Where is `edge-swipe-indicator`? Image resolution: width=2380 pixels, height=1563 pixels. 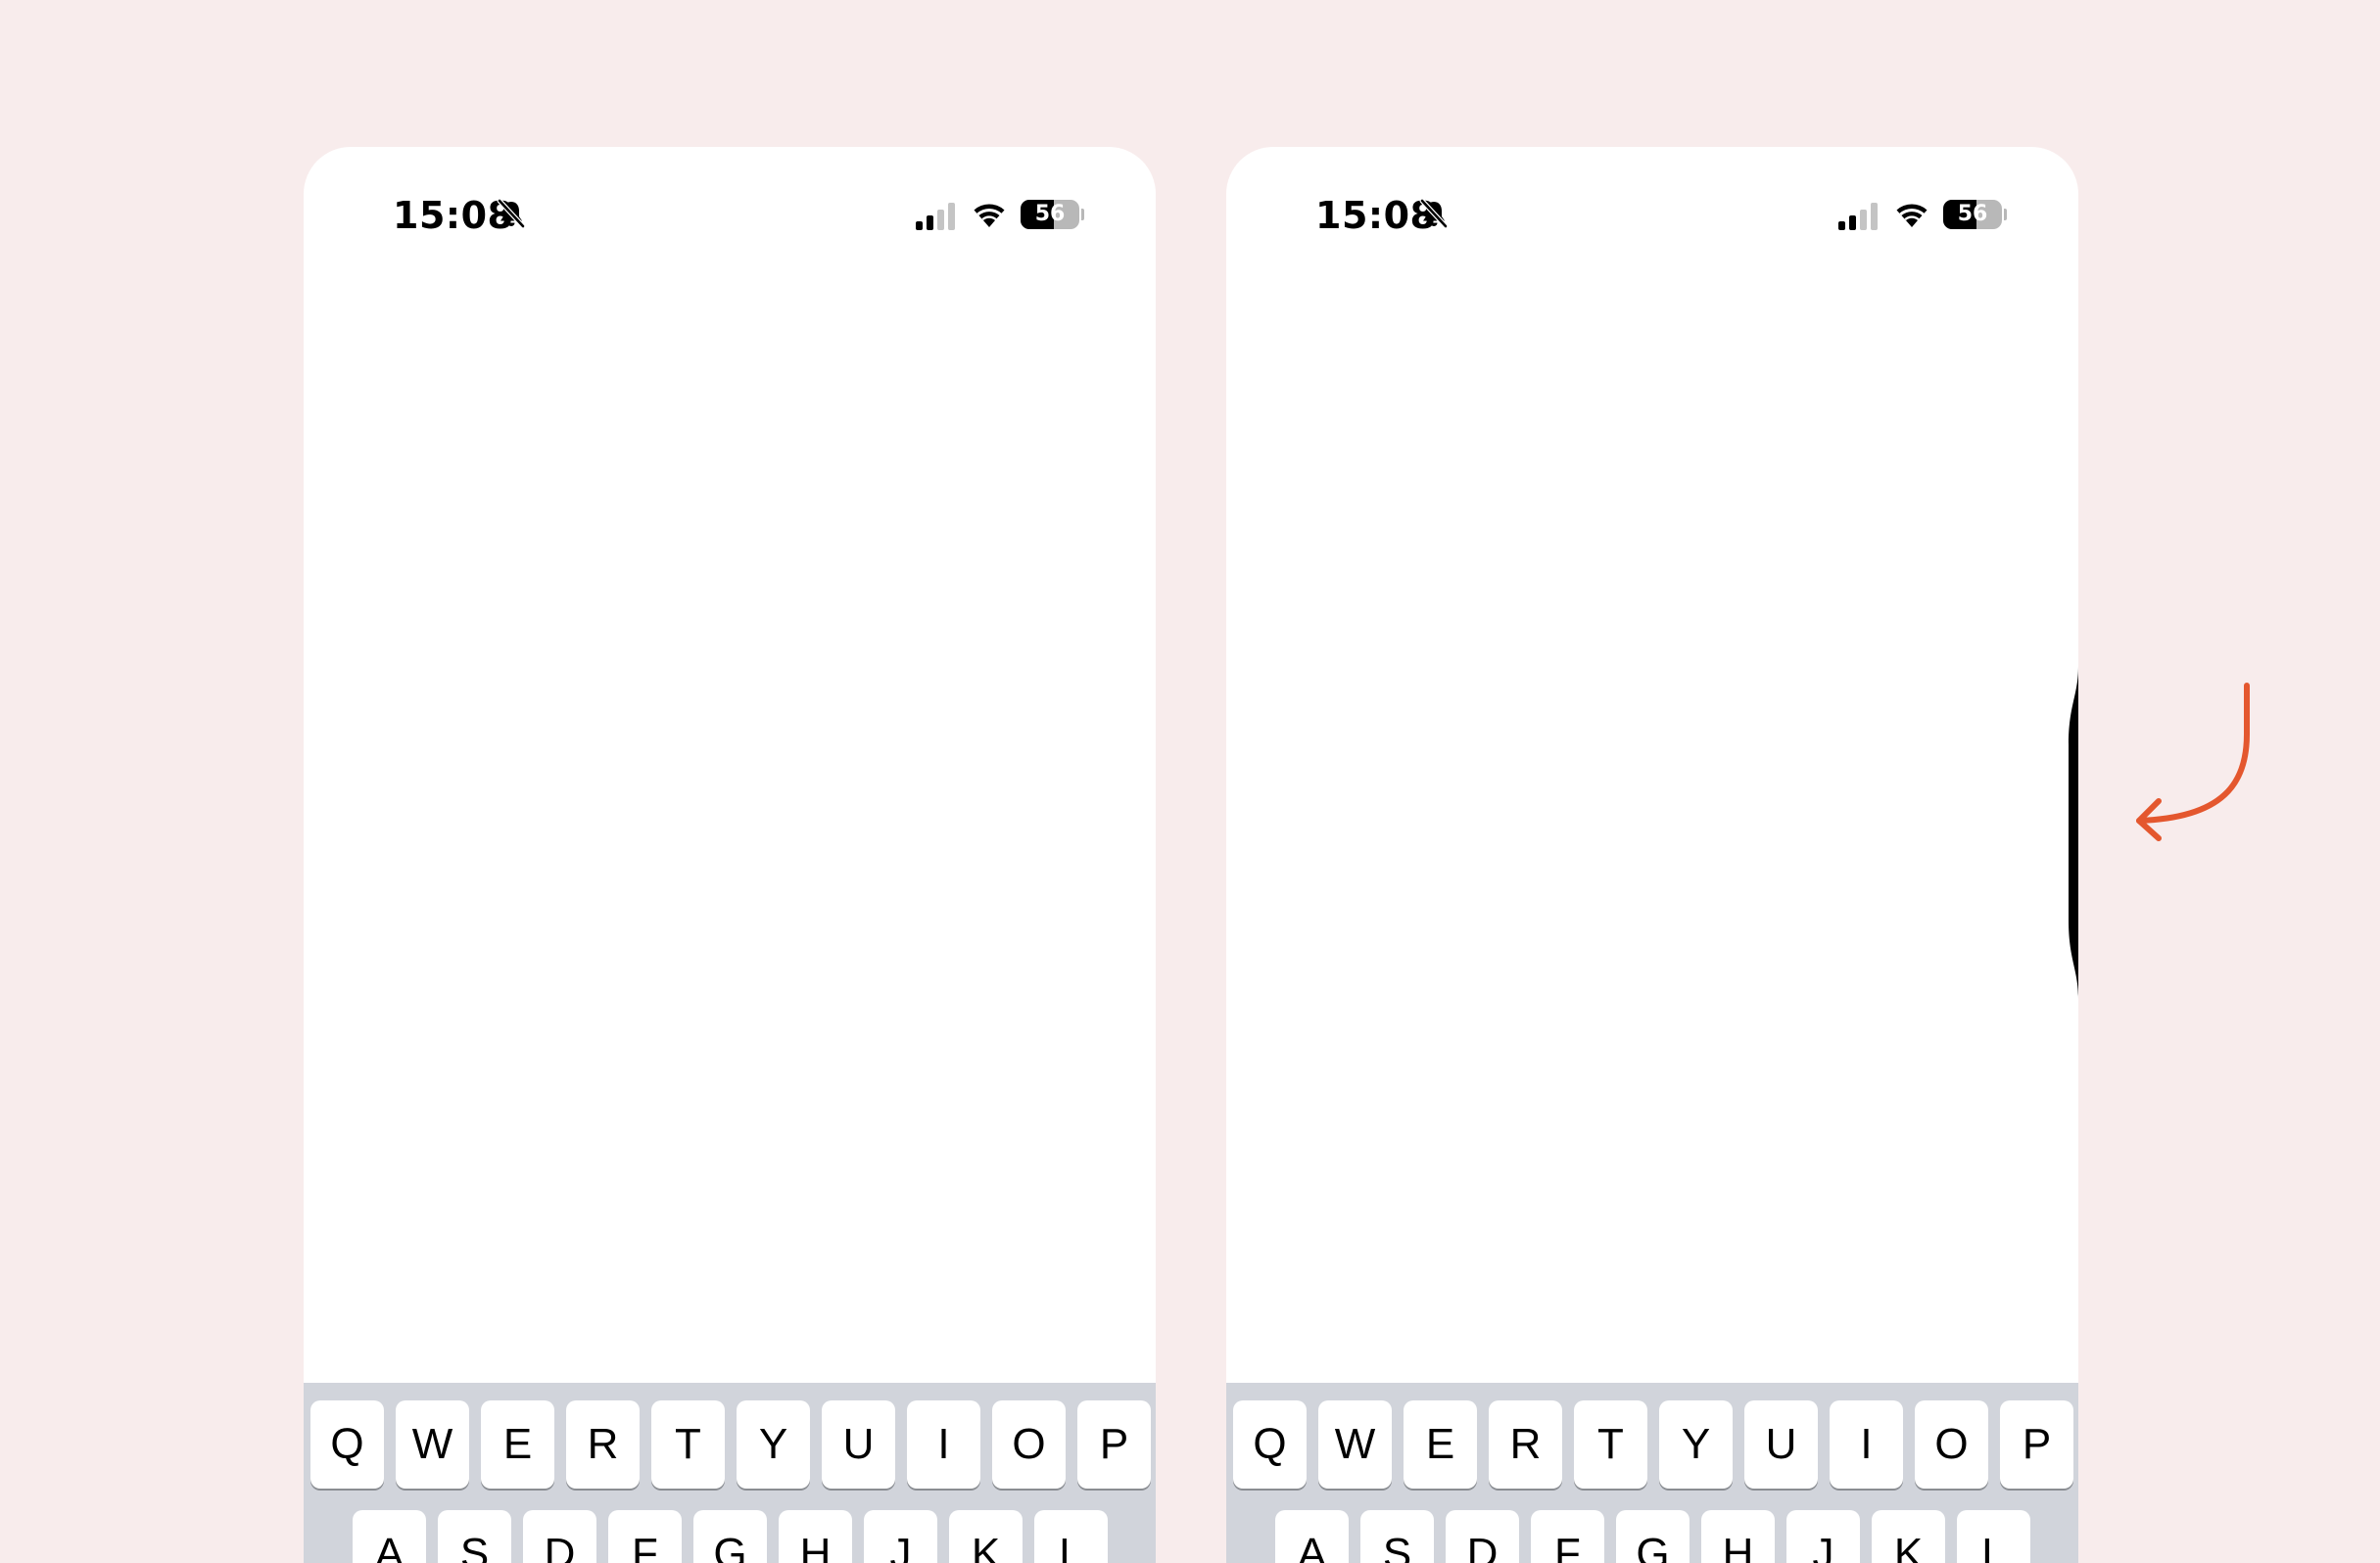 edge-swipe-indicator is located at coordinates (2071, 832).